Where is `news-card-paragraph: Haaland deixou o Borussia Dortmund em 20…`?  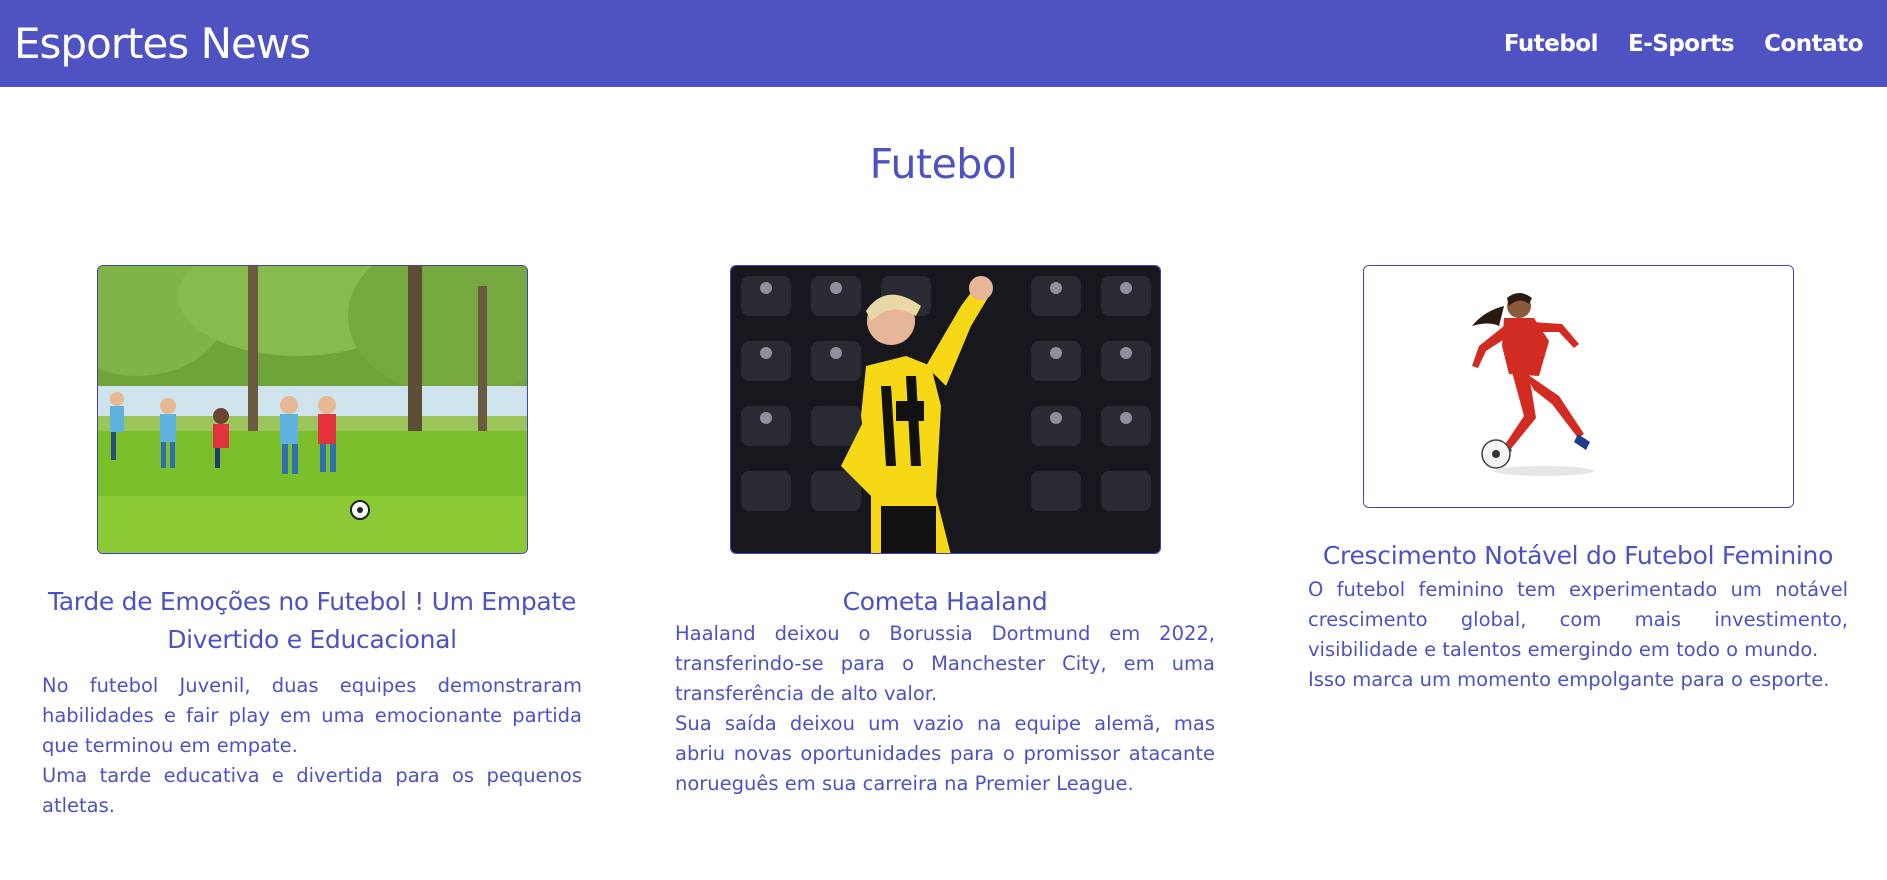 news-card-paragraph: Haaland deixou o Borussia Dortmund em 20… is located at coordinates (945, 663).